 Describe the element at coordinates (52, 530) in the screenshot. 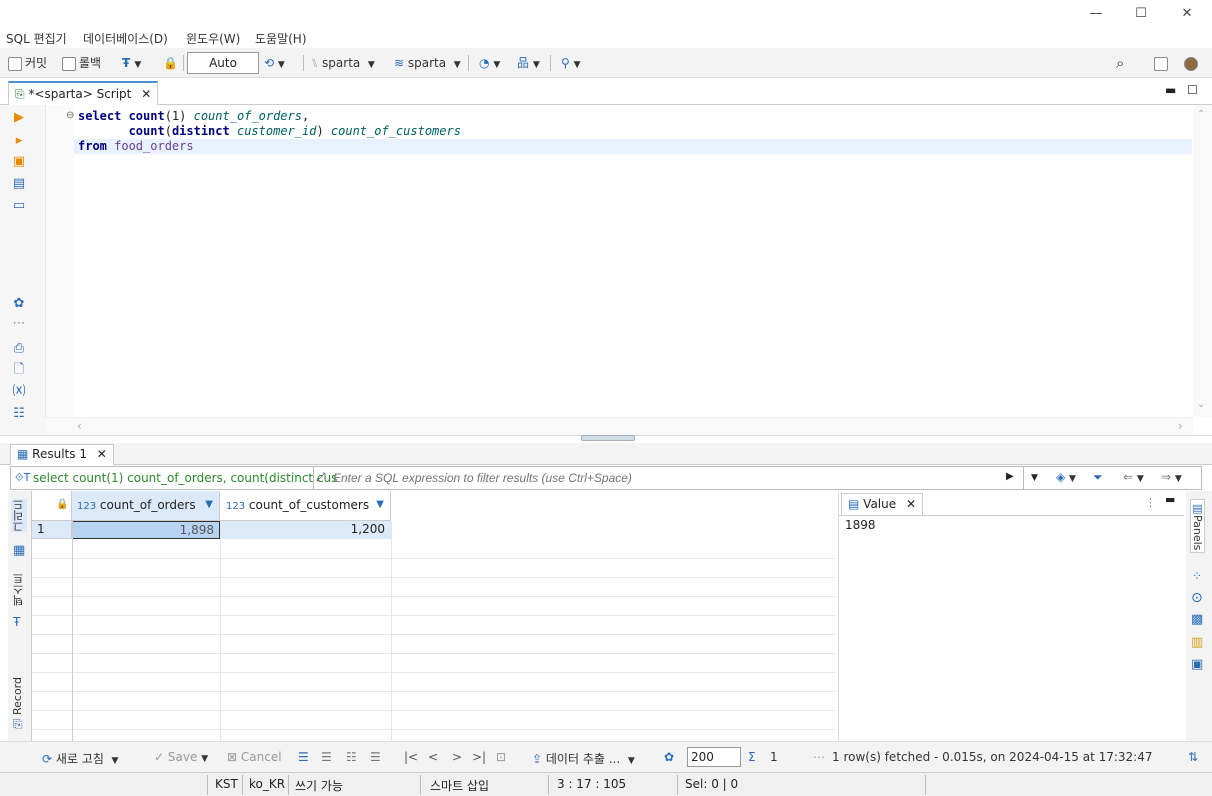

I see `row-number: 1` at that location.